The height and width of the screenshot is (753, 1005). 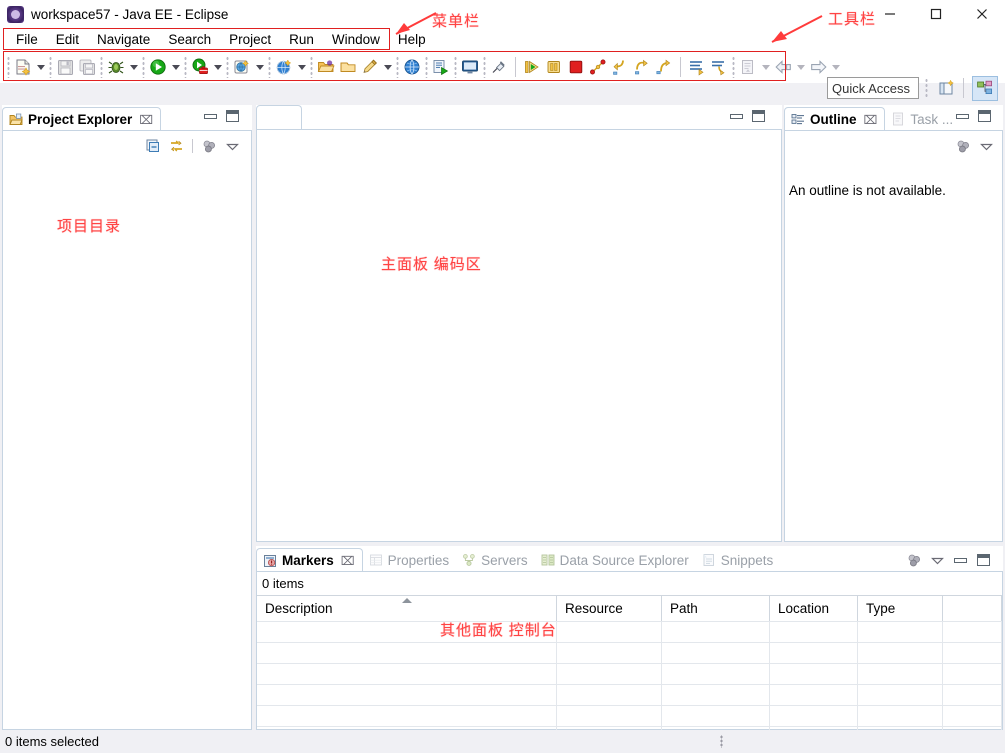 What do you see at coordinates (189, 39) in the screenshot?
I see `menu-item-search: Search` at bounding box center [189, 39].